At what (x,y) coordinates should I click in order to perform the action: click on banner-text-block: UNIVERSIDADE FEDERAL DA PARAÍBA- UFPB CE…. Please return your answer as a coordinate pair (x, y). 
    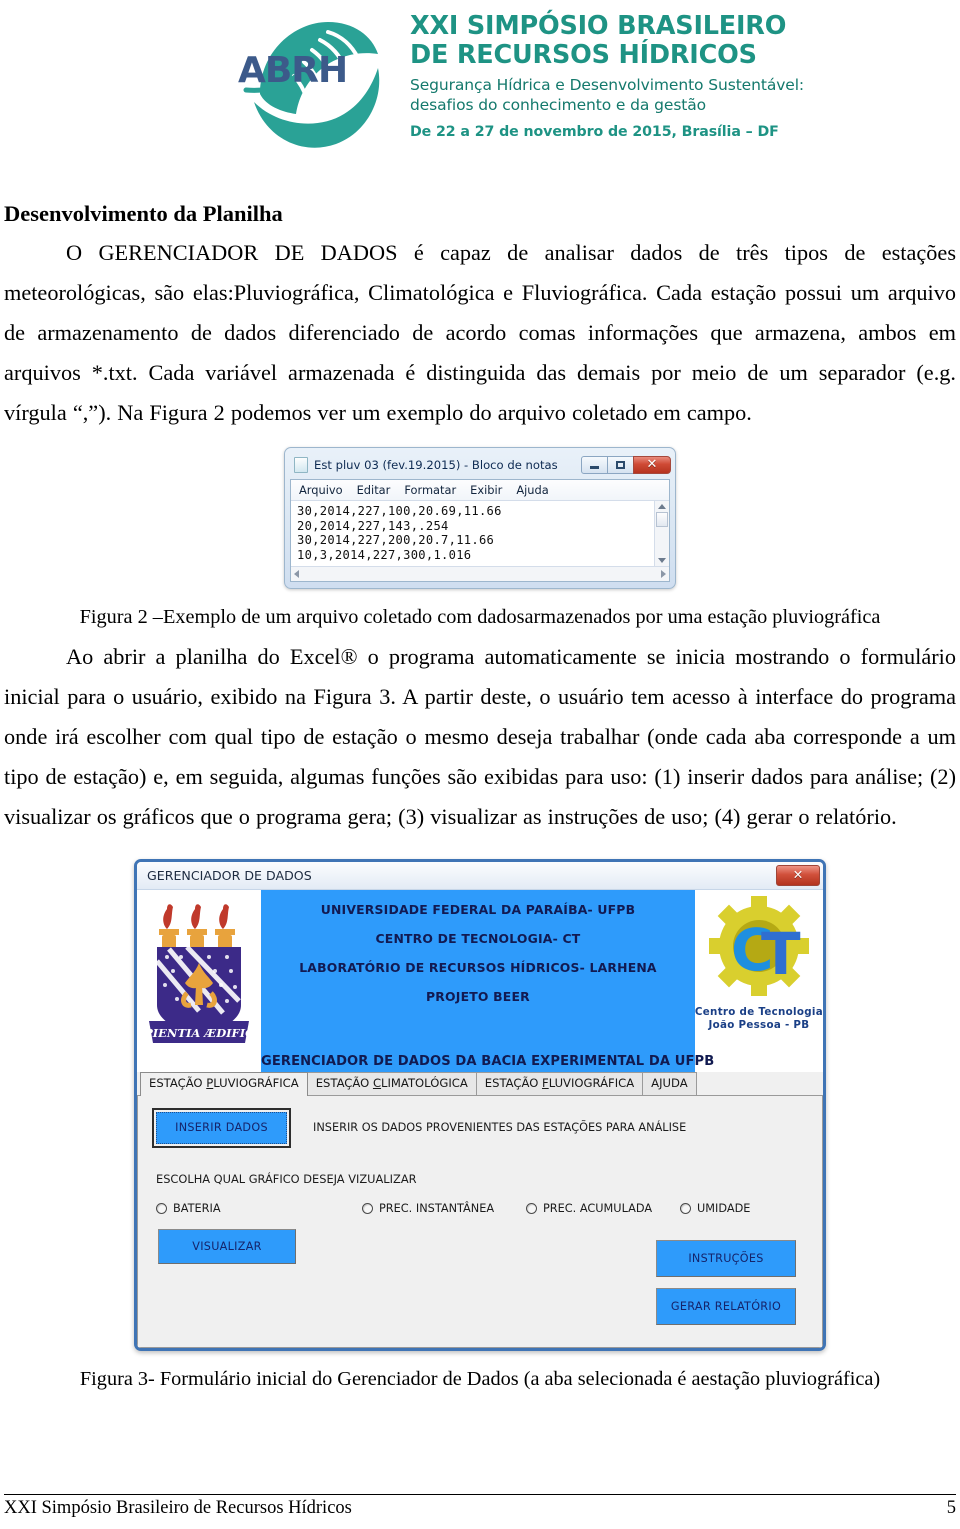
    Looking at the image, I should click on (488, 981).